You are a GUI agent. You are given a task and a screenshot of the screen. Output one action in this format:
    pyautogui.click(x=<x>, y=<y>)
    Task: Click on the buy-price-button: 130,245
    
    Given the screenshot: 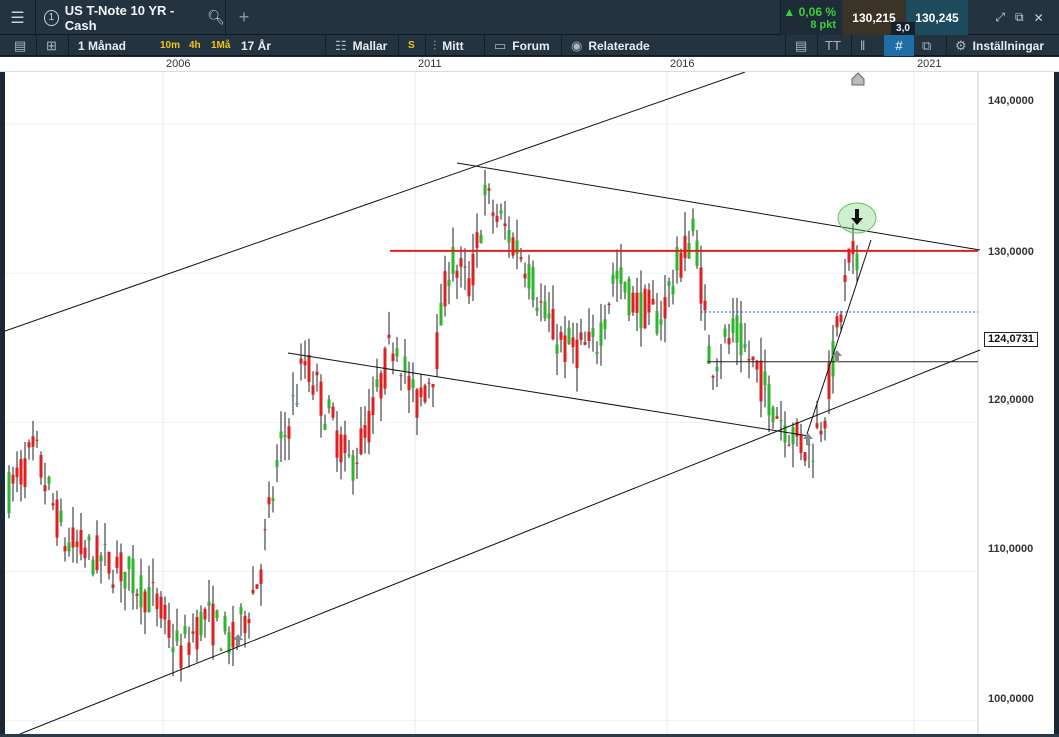 What is the action you would take?
    pyautogui.click(x=937, y=17)
    